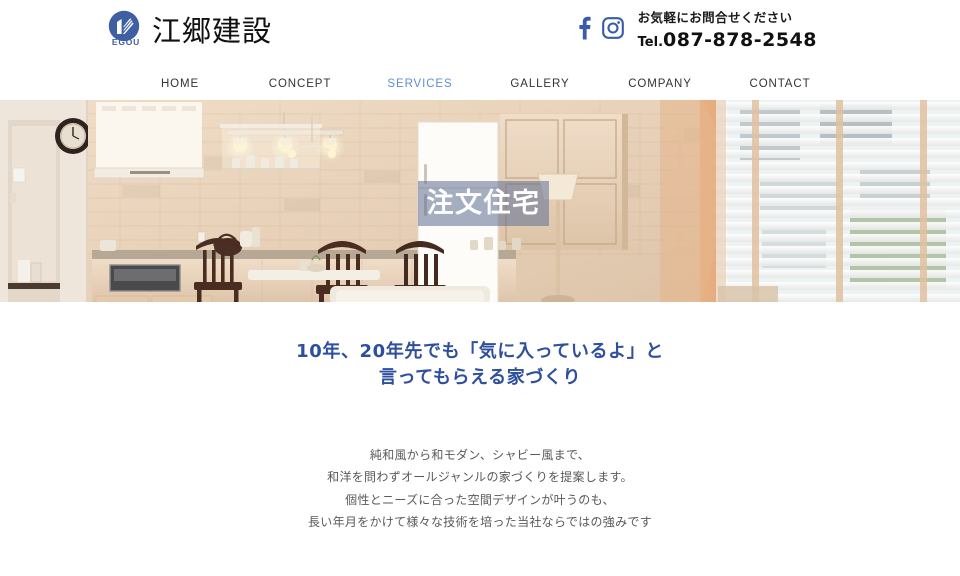 The image size is (960, 576). Describe the element at coordinates (650, 42) in the screenshot. I see `tel-prefix: Tel.` at that location.